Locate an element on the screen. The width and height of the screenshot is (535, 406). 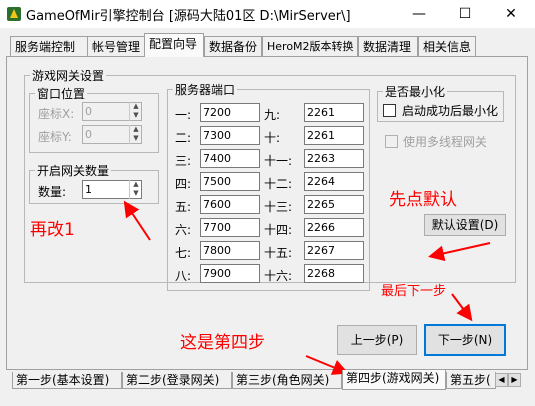
tab-config-wizard: 配置向导 is located at coordinates (174, 45).